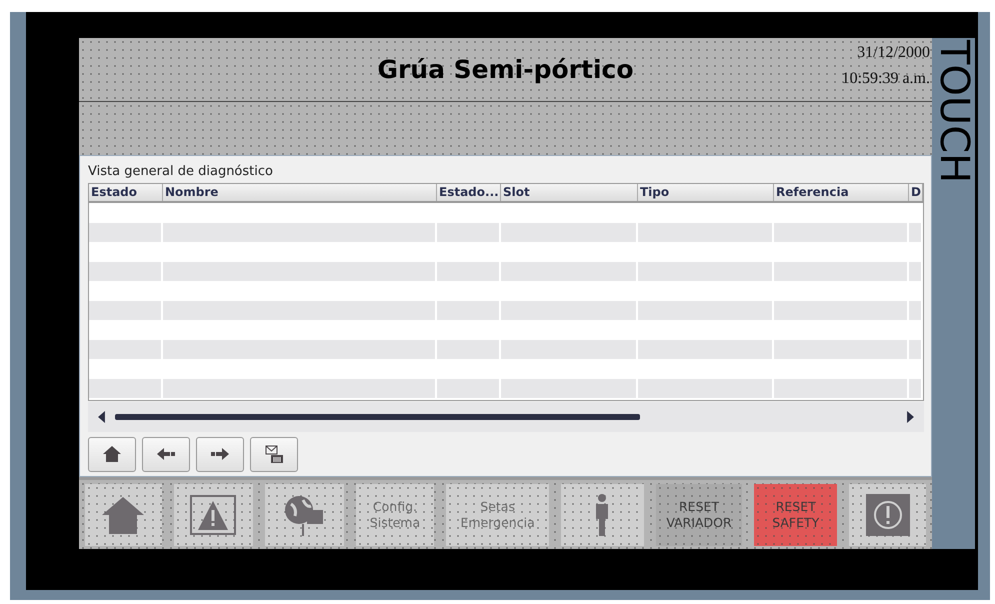  I want to click on column-header: Tipo, so click(706, 192).